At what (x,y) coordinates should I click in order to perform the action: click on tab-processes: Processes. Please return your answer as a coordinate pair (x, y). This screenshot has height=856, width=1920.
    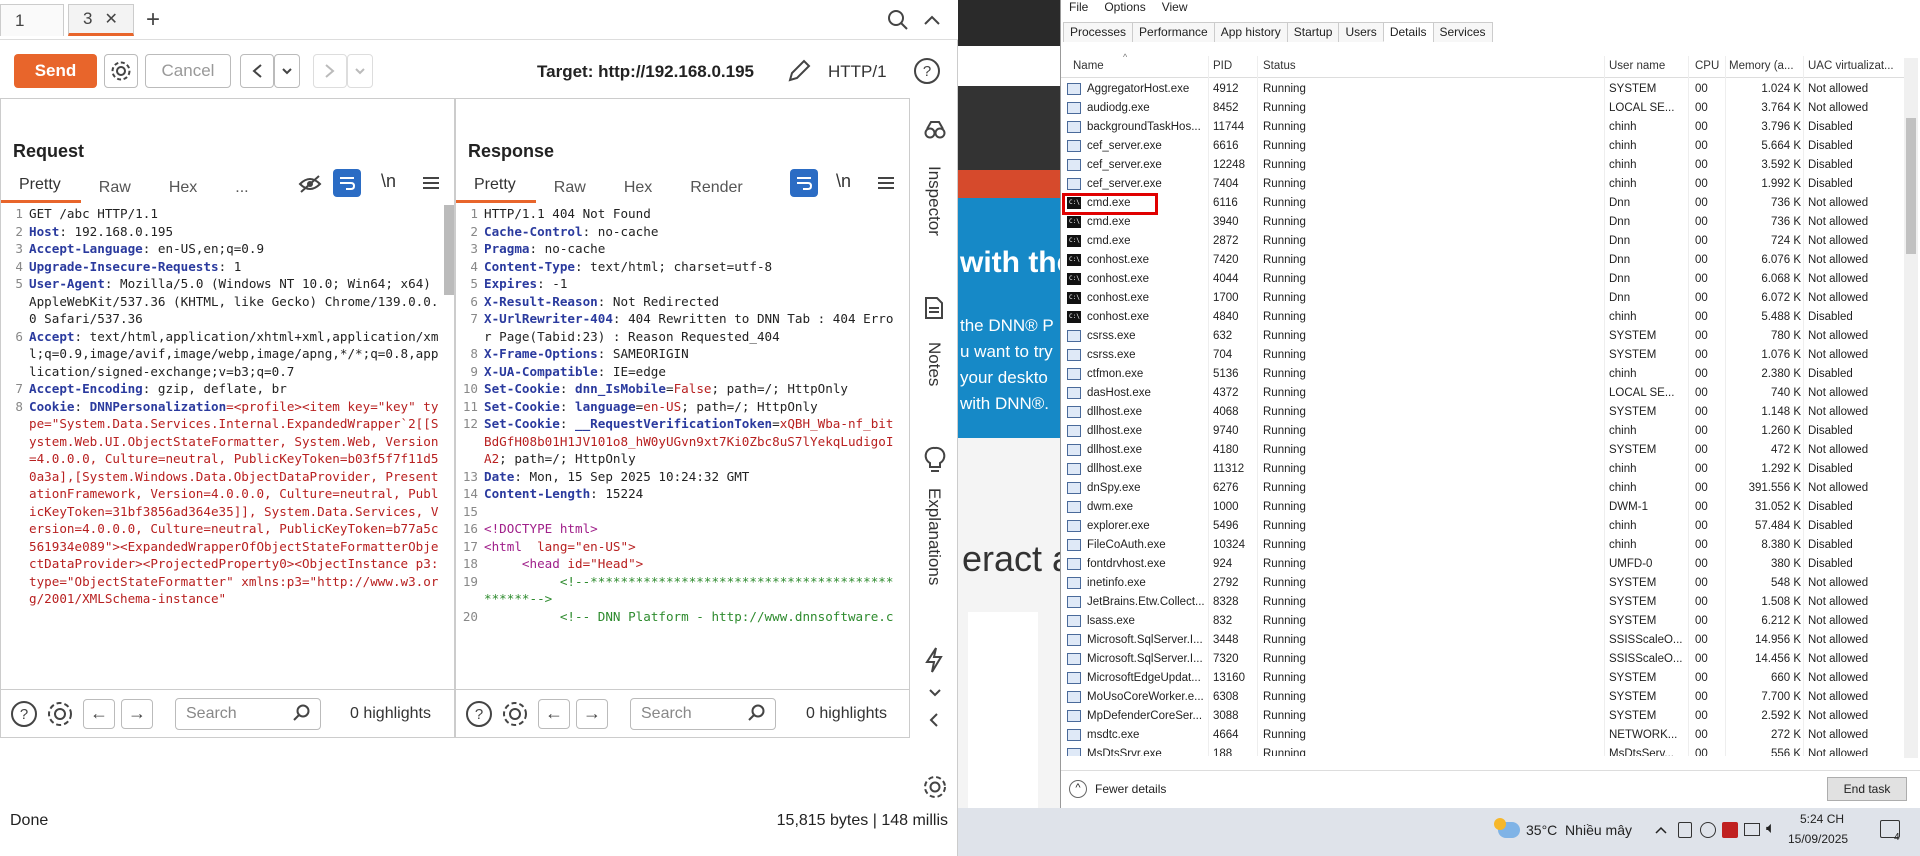
    Looking at the image, I should click on (1098, 32).